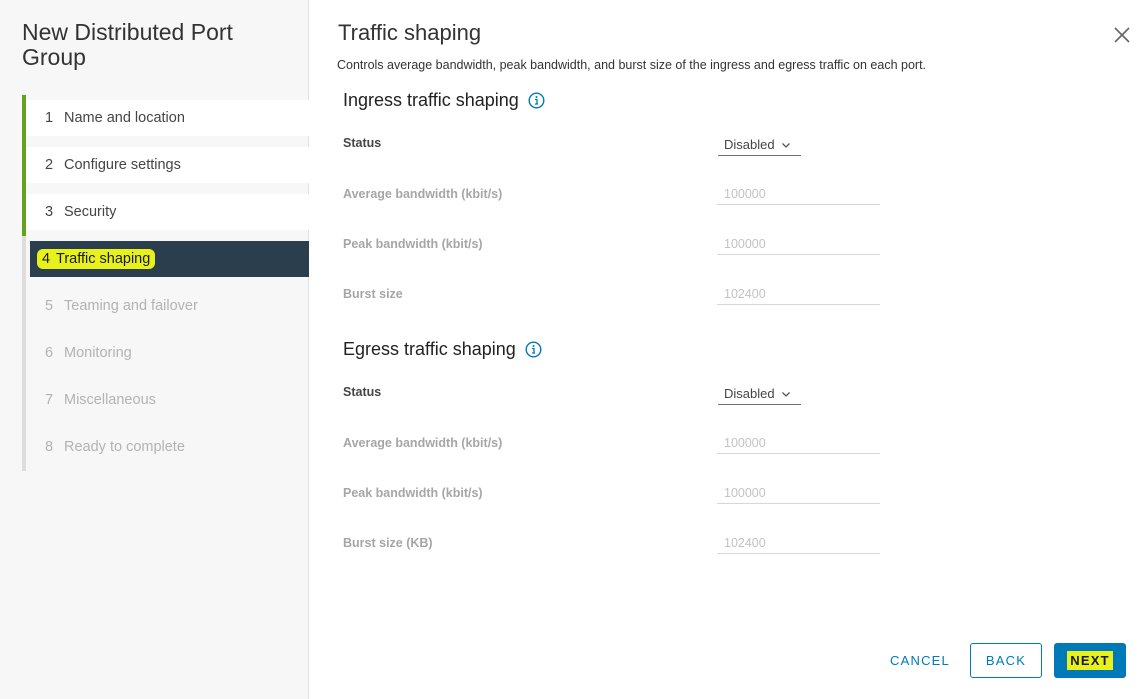 The height and width of the screenshot is (699, 1147). I want to click on step-configure-settings: 2 Configure settings, so click(165, 165).